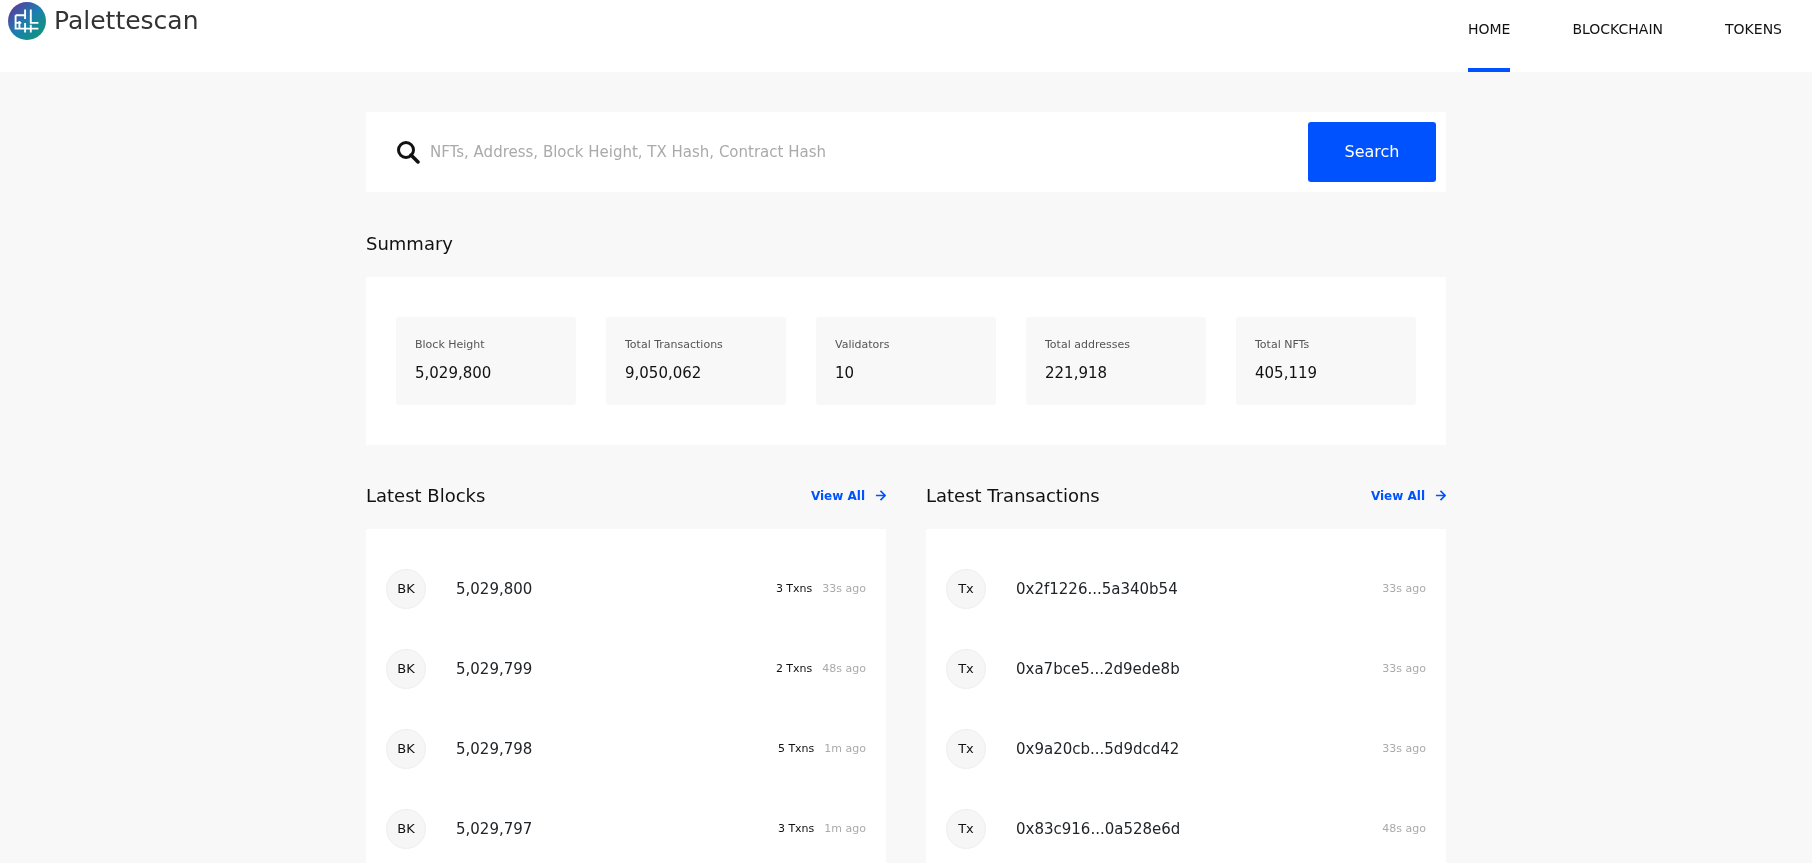 This screenshot has height=863, width=1812. What do you see at coordinates (454, 373) in the screenshot?
I see `stat-value: 5,029,800` at bounding box center [454, 373].